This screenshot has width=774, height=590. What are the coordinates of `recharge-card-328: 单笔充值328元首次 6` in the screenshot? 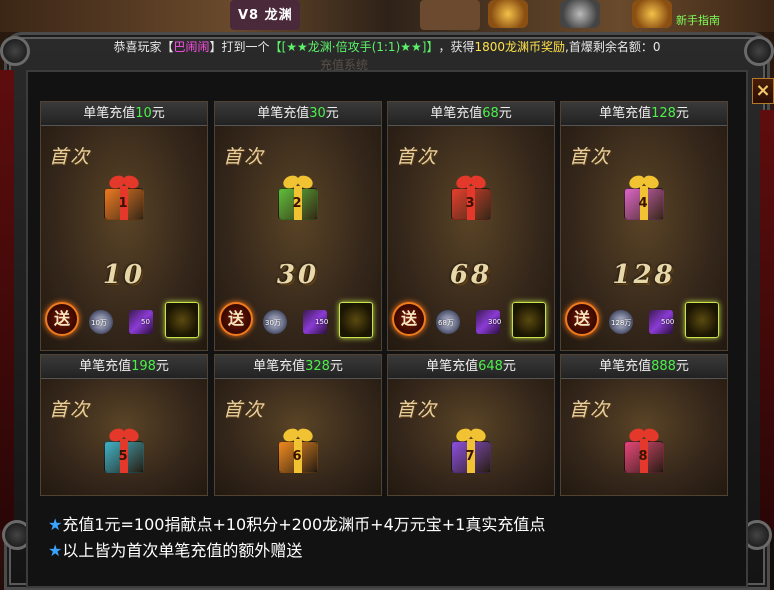 It's located at (298, 425).